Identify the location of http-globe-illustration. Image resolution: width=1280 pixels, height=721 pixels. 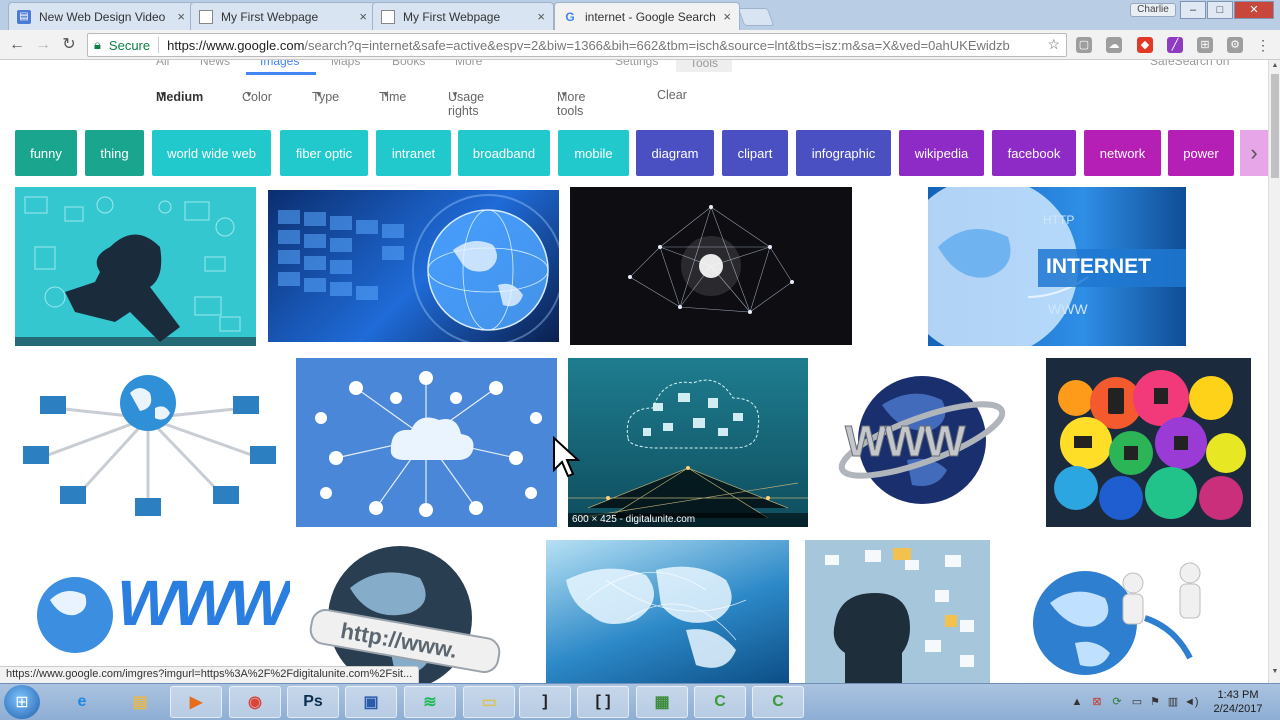
(405, 614).